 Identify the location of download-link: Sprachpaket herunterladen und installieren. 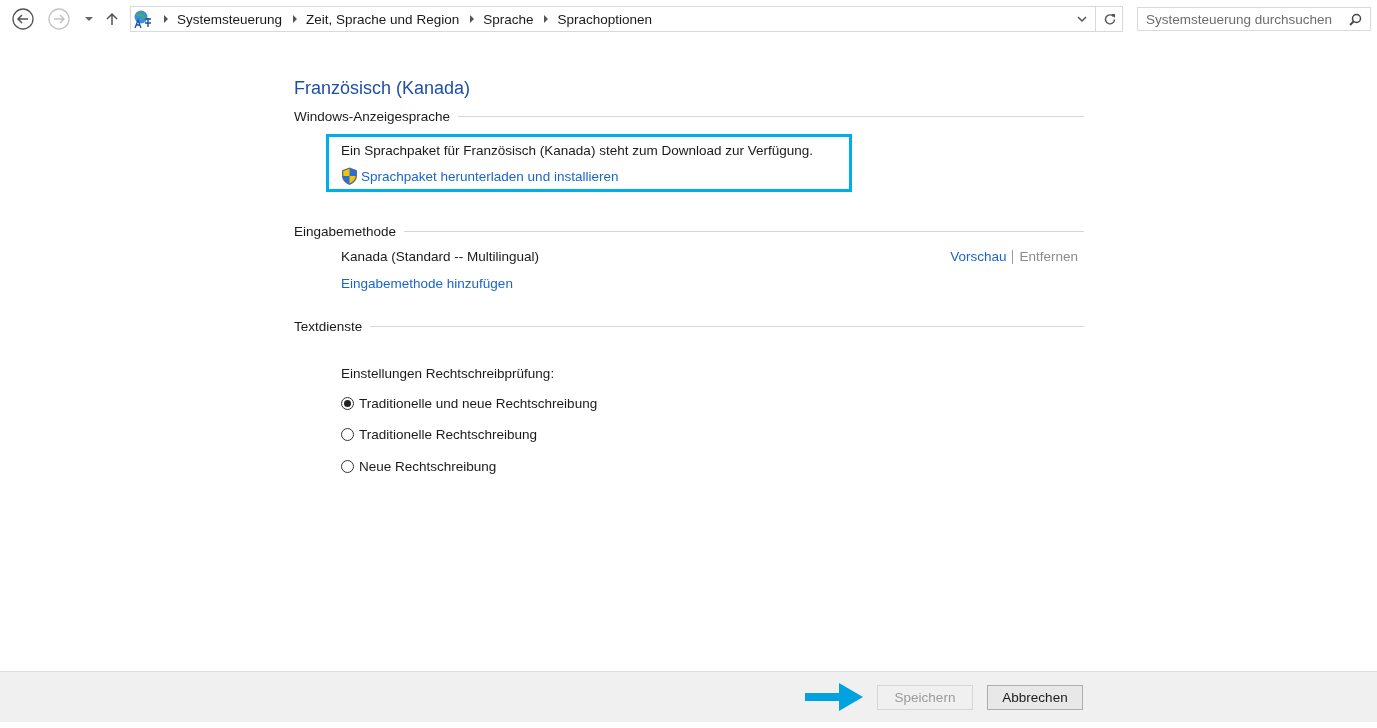
(490, 176).